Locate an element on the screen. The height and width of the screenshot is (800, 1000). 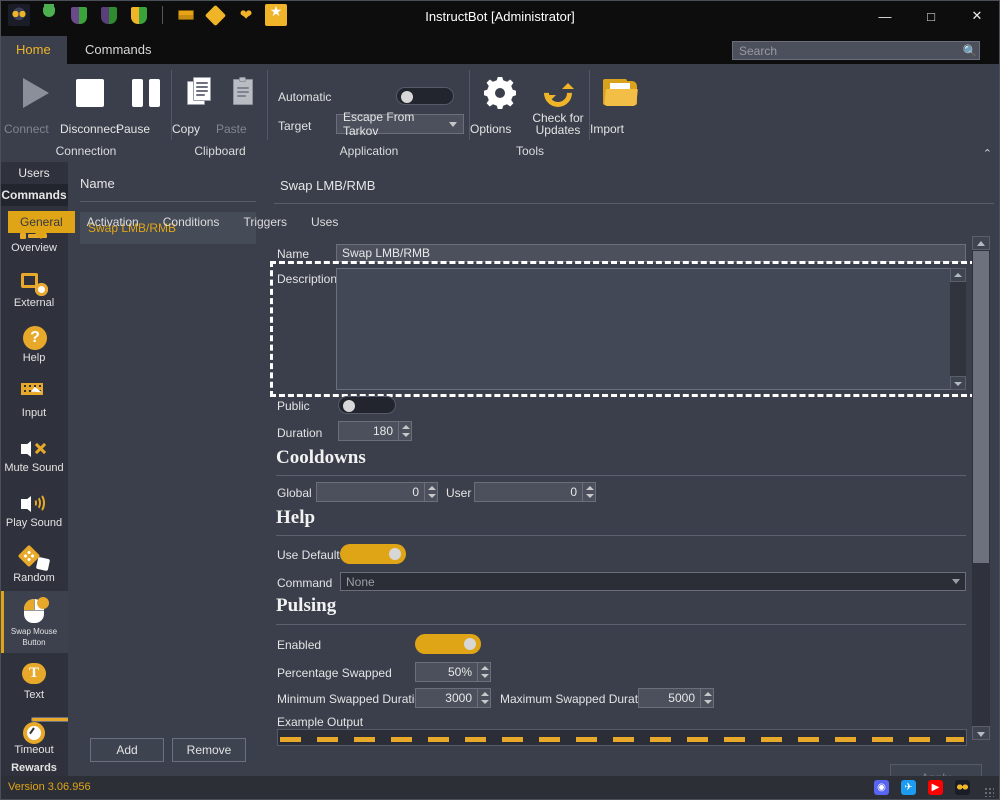
sidebar-item-swap-mouse-button: Swap Mouse Button is located at coordinates (34, 622).